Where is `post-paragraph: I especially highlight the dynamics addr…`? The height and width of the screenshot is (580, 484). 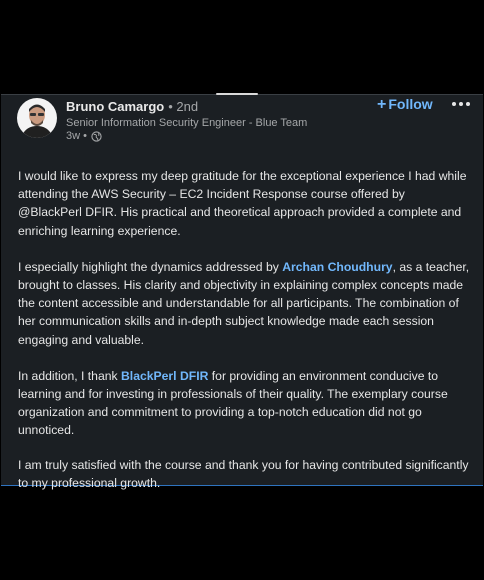
post-paragraph: I especially highlight the dynamics addr… is located at coordinates (244, 303).